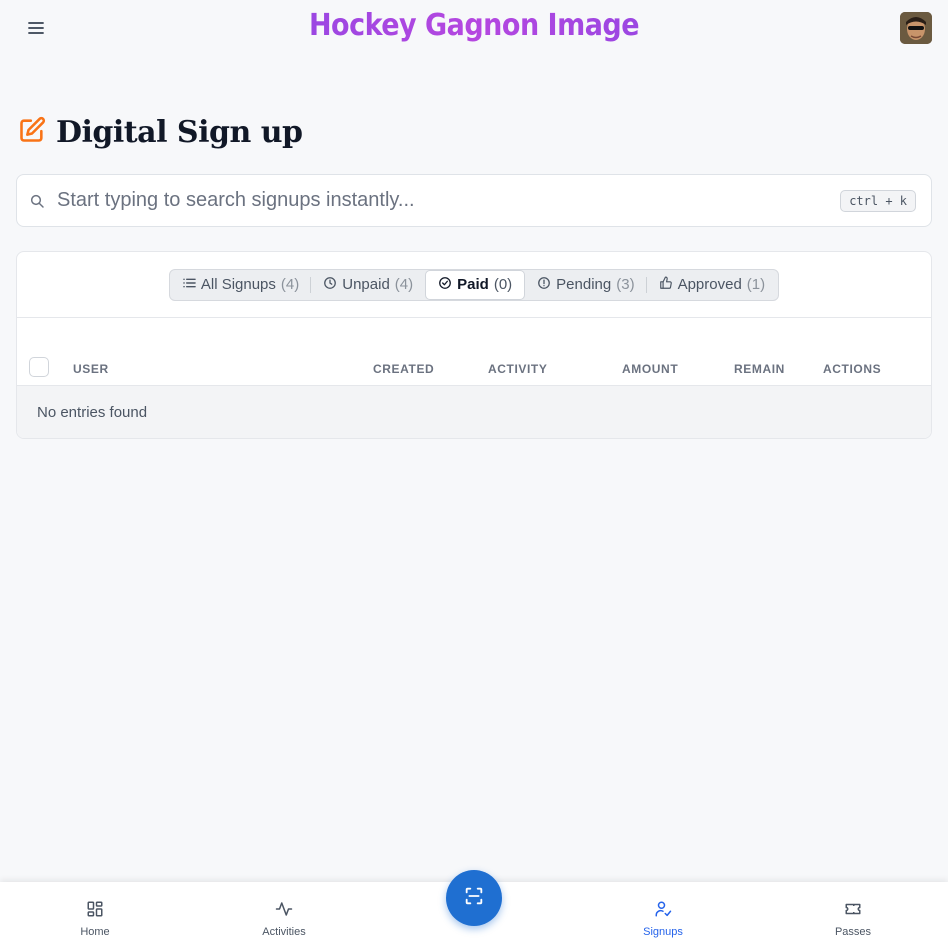 This screenshot has width=948, height=952. I want to click on activity-icon, so click(284, 912).